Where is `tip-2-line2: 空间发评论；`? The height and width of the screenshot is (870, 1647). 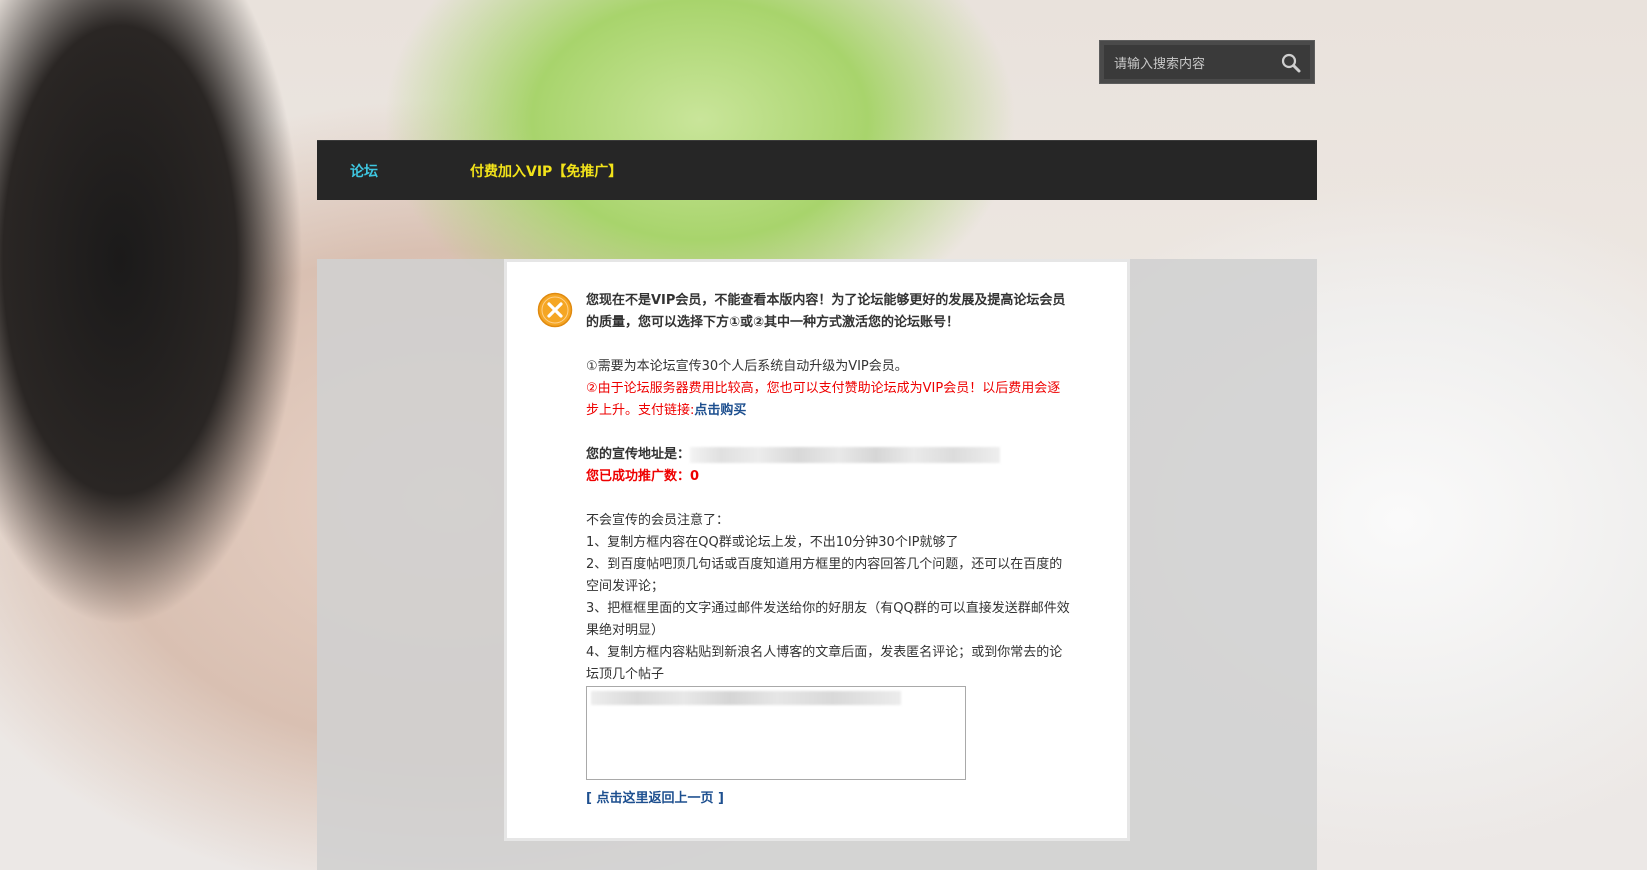 tip-2-line2: 空间发评论； is located at coordinates (625, 586).